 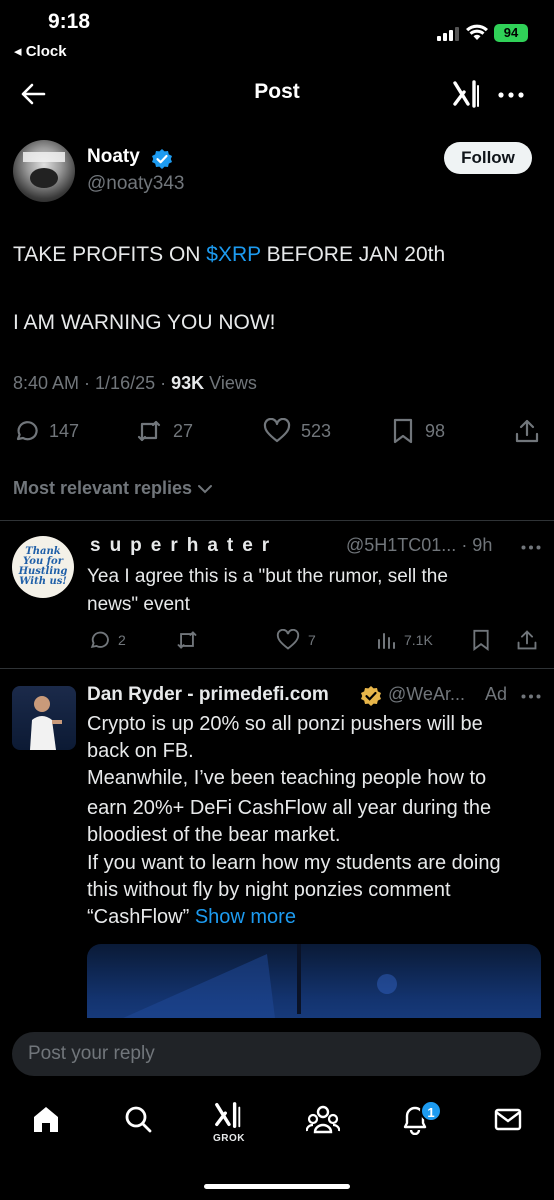 What do you see at coordinates (297, 431) in the screenshot?
I see `like-action: 523` at bounding box center [297, 431].